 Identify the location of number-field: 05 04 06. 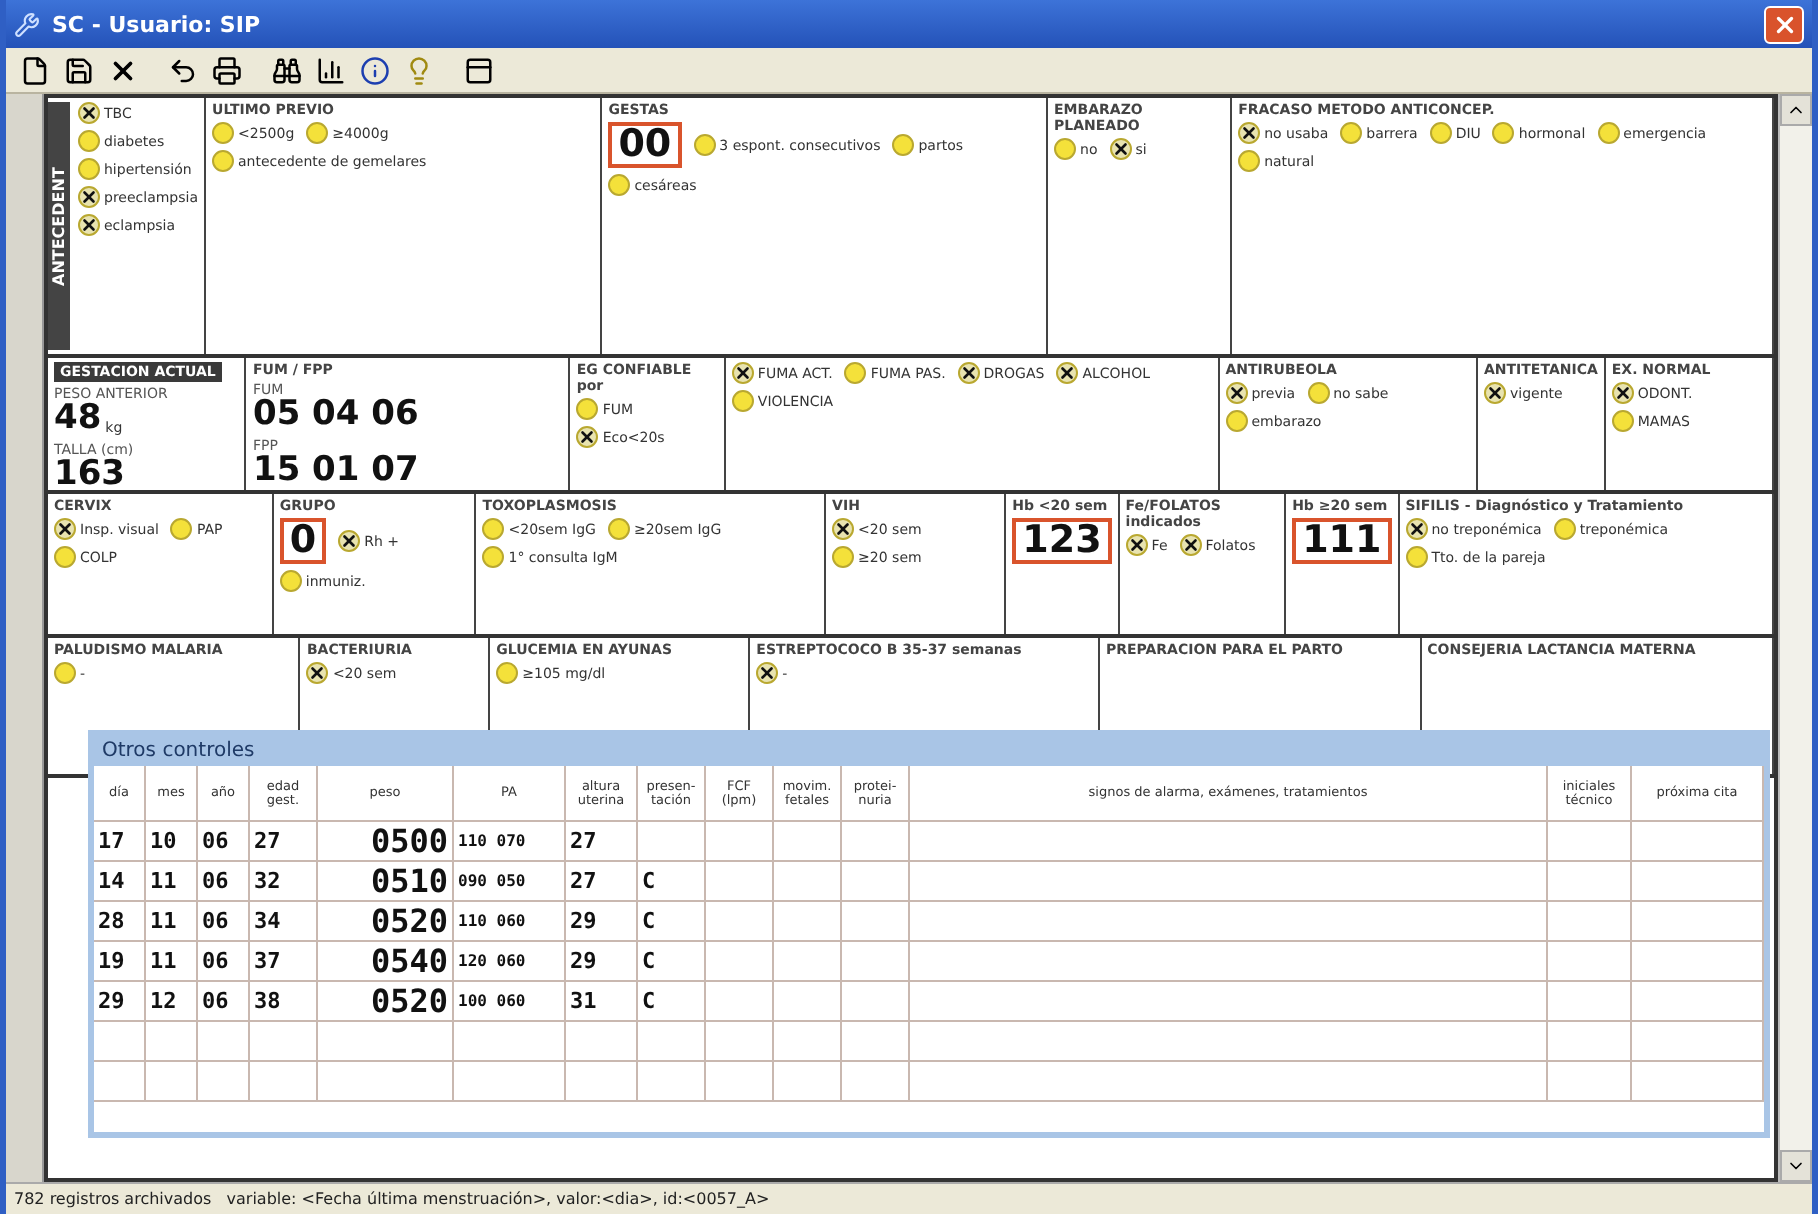
(335, 415).